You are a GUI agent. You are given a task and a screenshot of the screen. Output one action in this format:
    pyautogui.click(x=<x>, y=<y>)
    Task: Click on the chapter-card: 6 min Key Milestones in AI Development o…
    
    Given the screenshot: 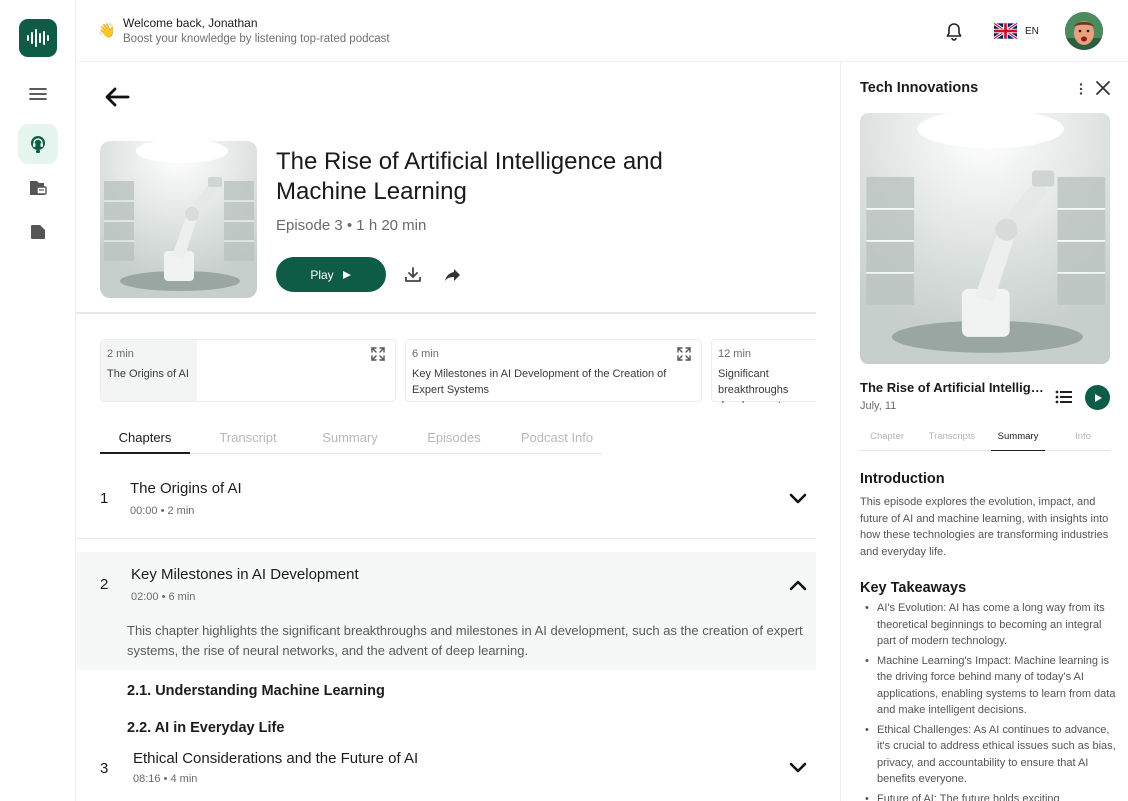 What is the action you would take?
    pyautogui.click(x=553, y=370)
    